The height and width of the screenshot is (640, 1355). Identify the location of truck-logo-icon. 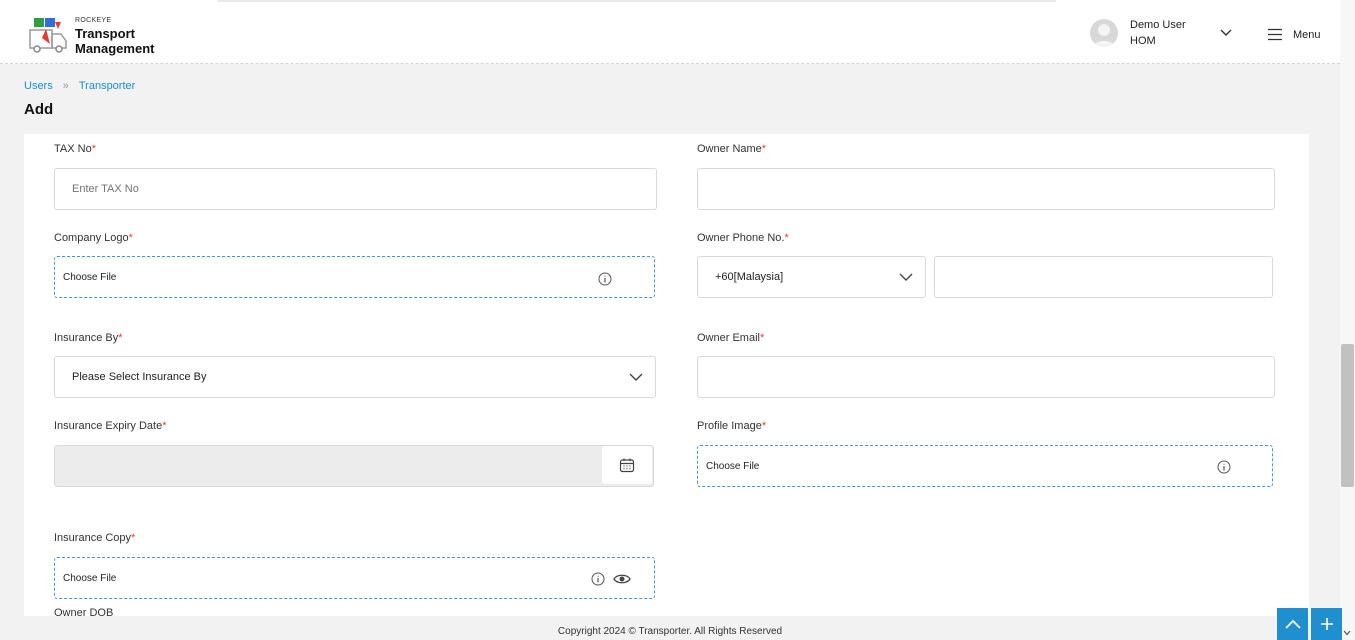
(49, 35).